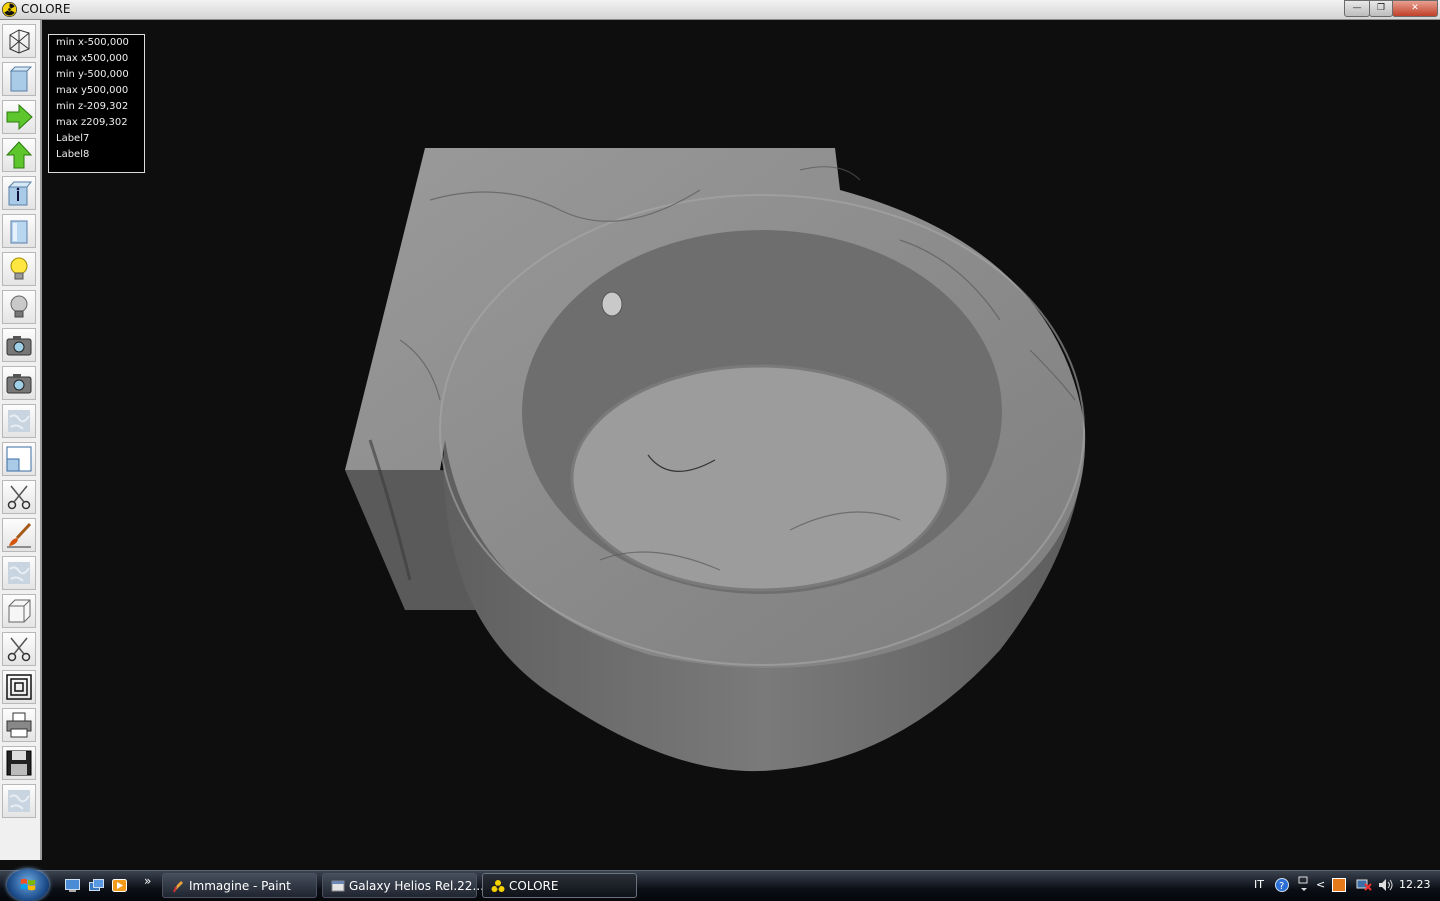 Image resolution: width=1440 pixels, height=901 pixels. What do you see at coordinates (1364, 885) in the screenshot?
I see `network-icon` at bounding box center [1364, 885].